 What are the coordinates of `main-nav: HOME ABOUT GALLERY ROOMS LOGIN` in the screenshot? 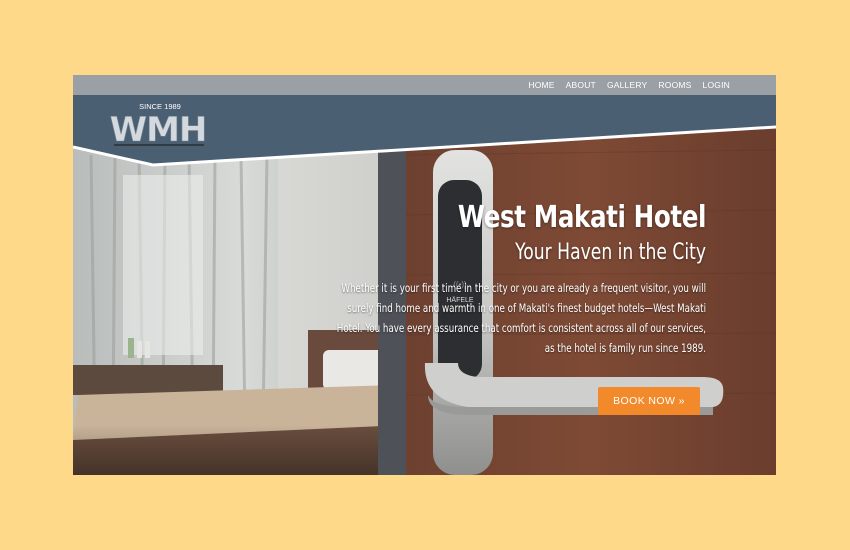 It's located at (629, 85).